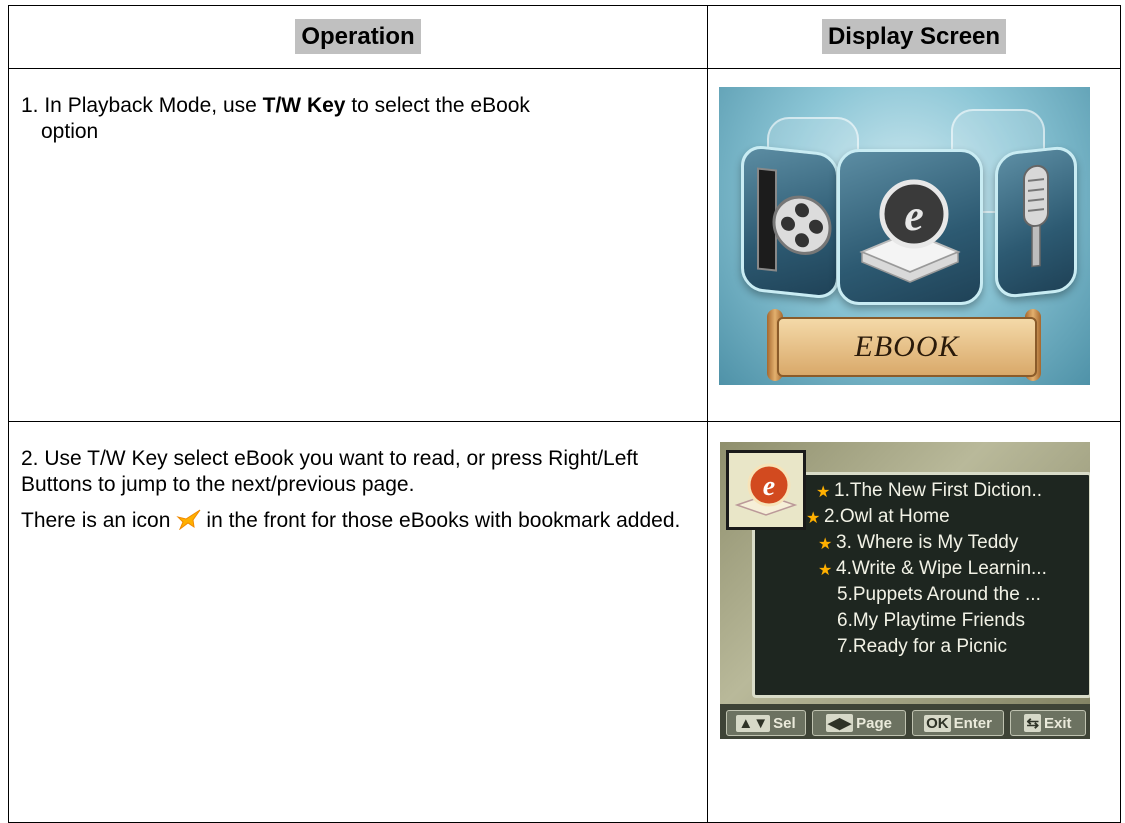 This screenshot has width=1125, height=823. I want to click on ebook-item: 2.Owl at Home, so click(887, 517).